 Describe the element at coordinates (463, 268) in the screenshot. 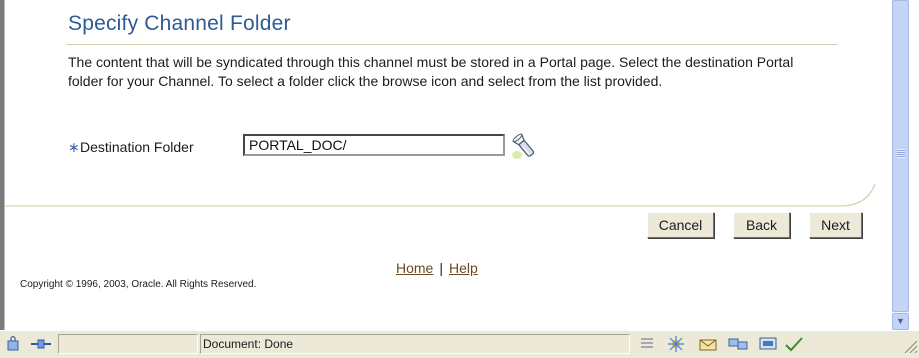

I see `help-link: Help` at that location.